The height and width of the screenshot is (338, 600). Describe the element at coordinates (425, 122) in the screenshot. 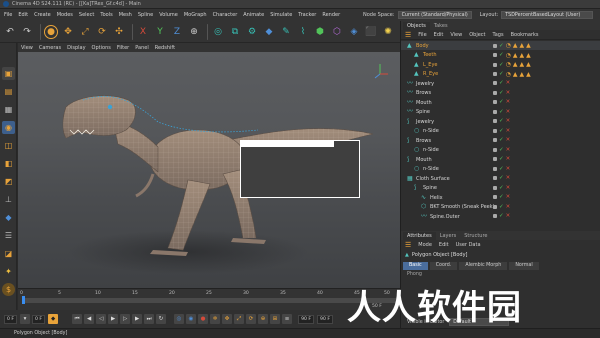

I see `object-name: Jewelry` at that location.